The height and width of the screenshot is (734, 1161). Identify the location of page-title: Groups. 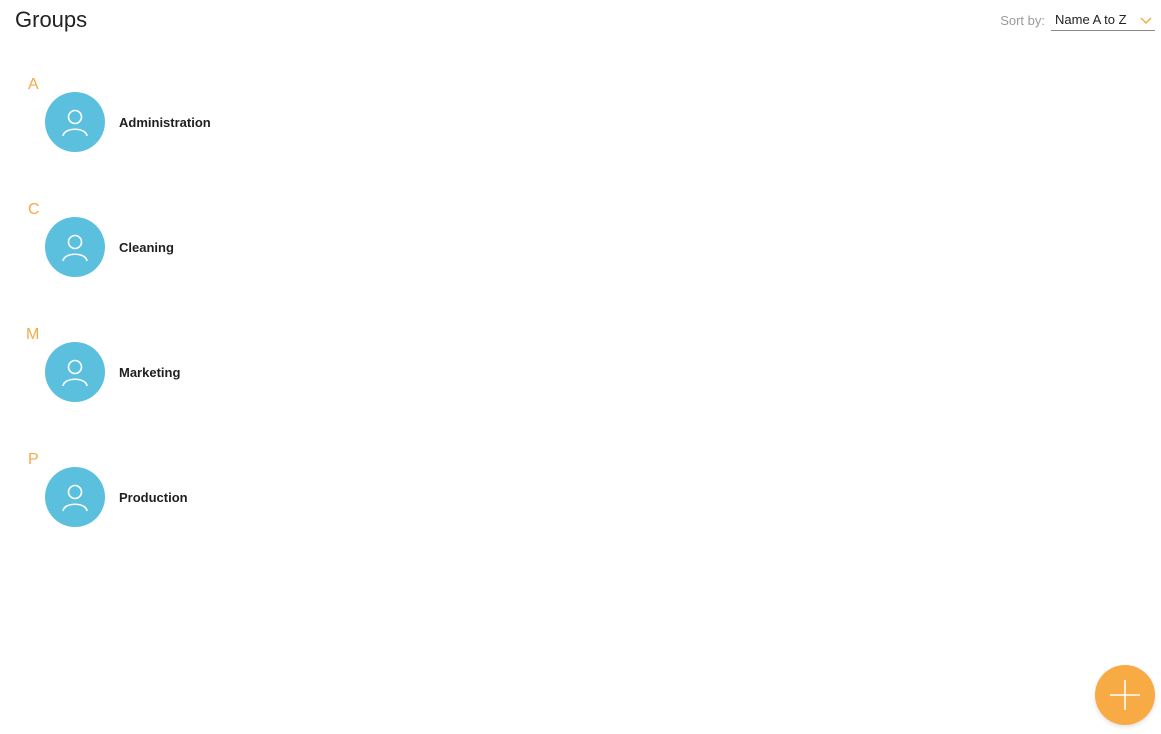
(51, 19).